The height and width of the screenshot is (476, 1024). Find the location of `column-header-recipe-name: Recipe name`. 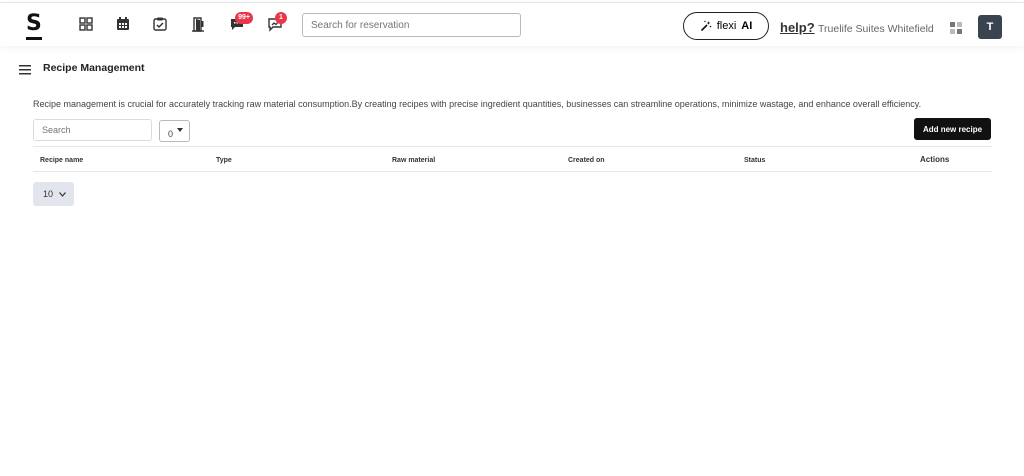

column-header-recipe-name: Recipe name is located at coordinates (61, 160).